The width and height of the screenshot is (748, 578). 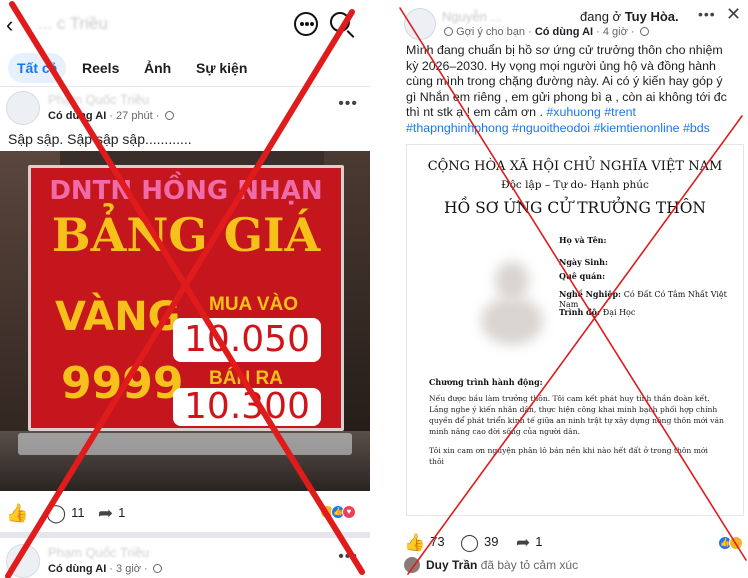 What do you see at coordinates (736, 543) in the screenshot?
I see `haha-icon` at bounding box center [736, 543].